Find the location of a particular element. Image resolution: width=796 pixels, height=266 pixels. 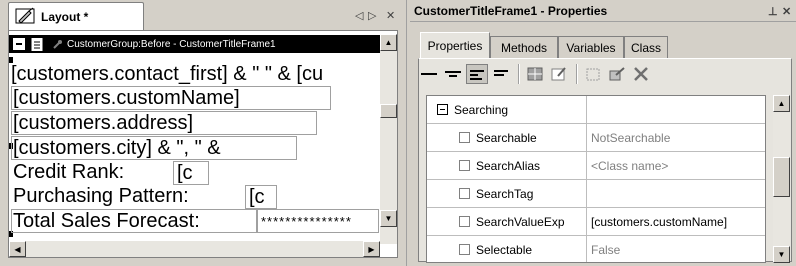

field-address: [customers.address] is located at coordinates (103, 123).